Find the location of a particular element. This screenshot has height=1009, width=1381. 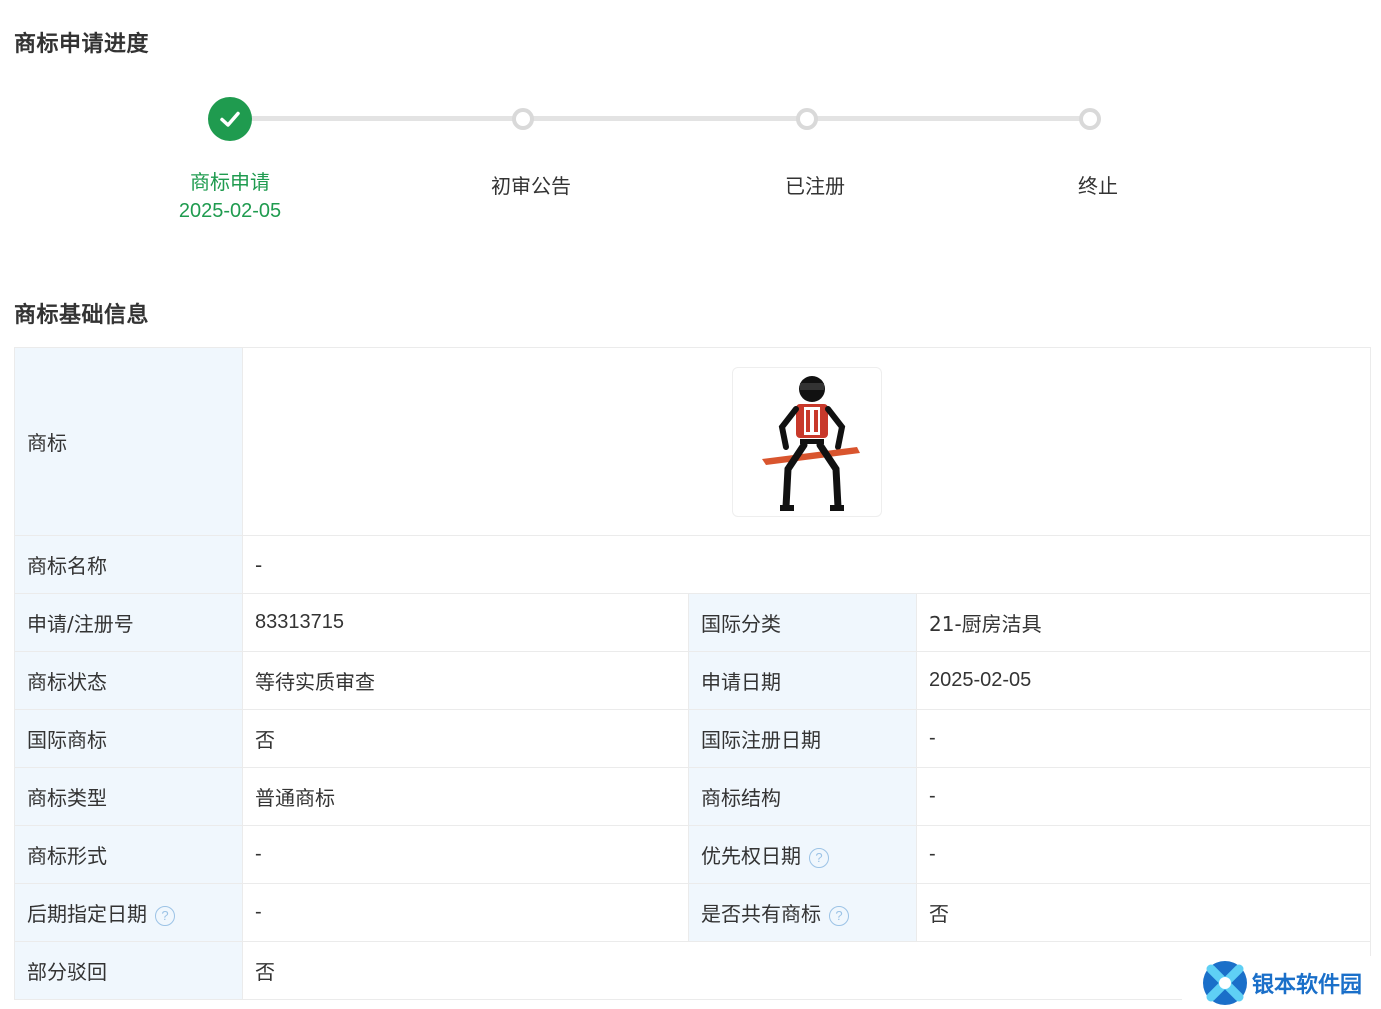

field-label: 国际注册日期 is located at coordinates (802, 738).